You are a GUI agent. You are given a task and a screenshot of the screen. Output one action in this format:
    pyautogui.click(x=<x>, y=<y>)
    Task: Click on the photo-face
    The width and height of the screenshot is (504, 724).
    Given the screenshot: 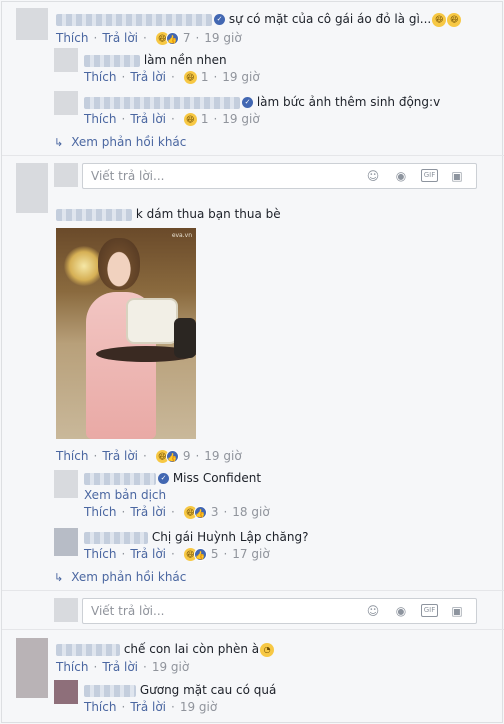 What is the action you would take?
    pyautogui.click(x=119, y=264)
    